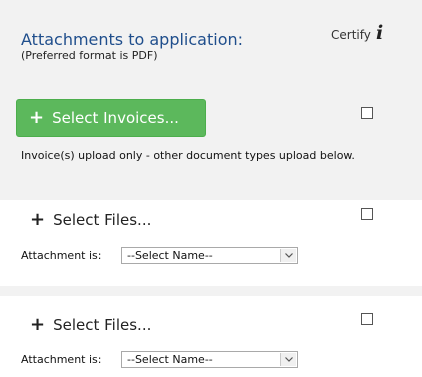 The image size is (422, 377). I want to click on attachment-name-select-2: --Select Name--, so click(209, 359).